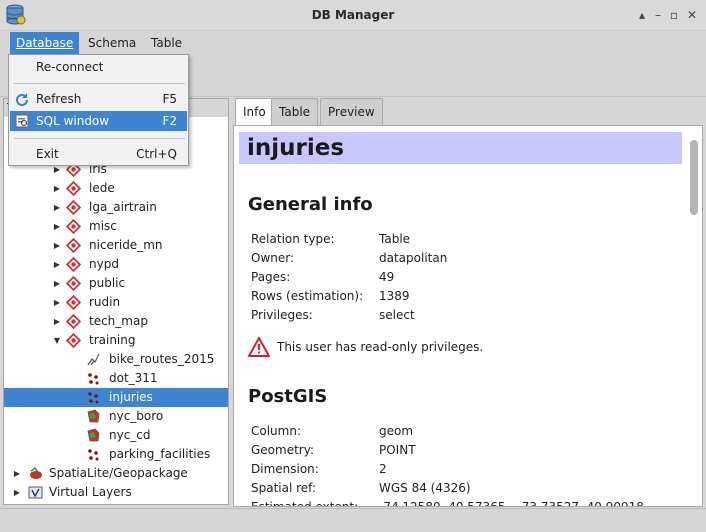  Describe the element at coordinates (254, 111) in the screenshot. I see `tab-info: Info` at that location.